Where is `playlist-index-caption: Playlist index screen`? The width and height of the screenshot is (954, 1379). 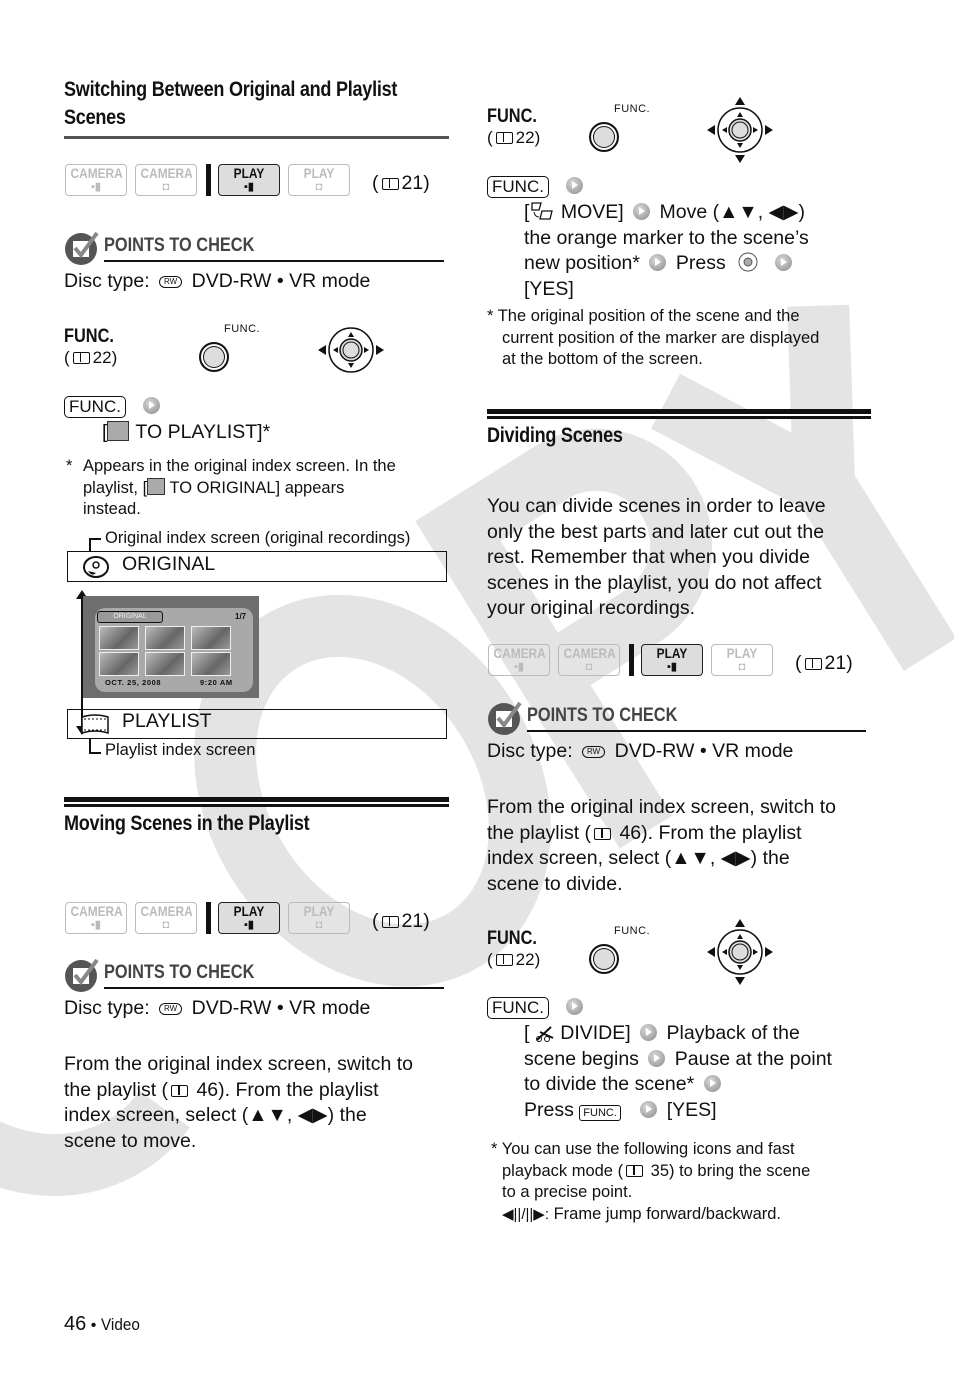
playlist-index-caption: Playlist index screen is located at coordinates (180, 750).